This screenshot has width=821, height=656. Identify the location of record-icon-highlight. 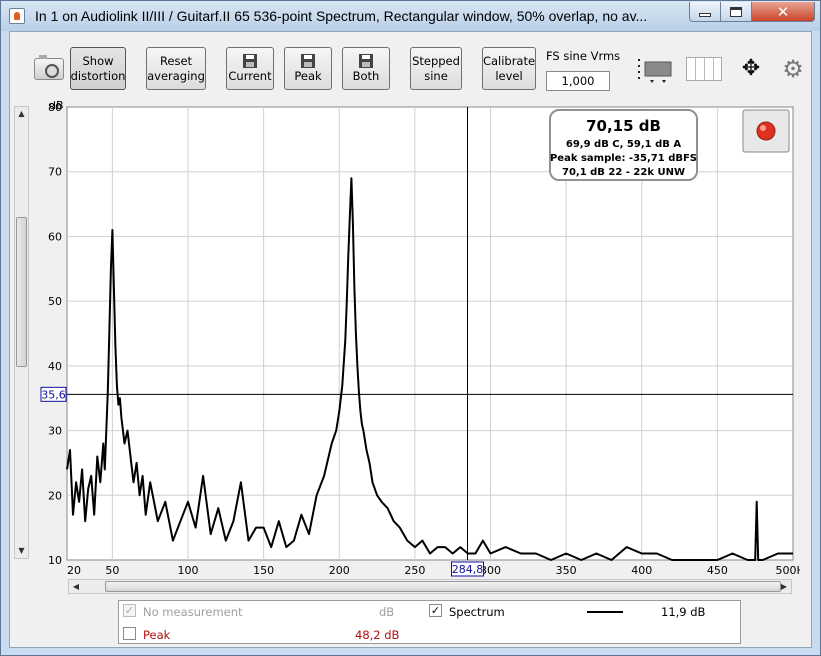
(763, 128).